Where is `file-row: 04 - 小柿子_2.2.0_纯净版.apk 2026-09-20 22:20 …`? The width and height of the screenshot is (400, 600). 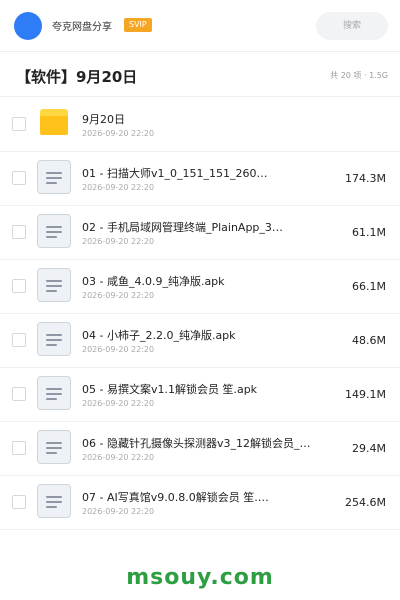 file-row: 04 - 小柿子_2.2.0_纯净版.apk 2026-09-20 22:20 … is located at coordinates (200, 341).